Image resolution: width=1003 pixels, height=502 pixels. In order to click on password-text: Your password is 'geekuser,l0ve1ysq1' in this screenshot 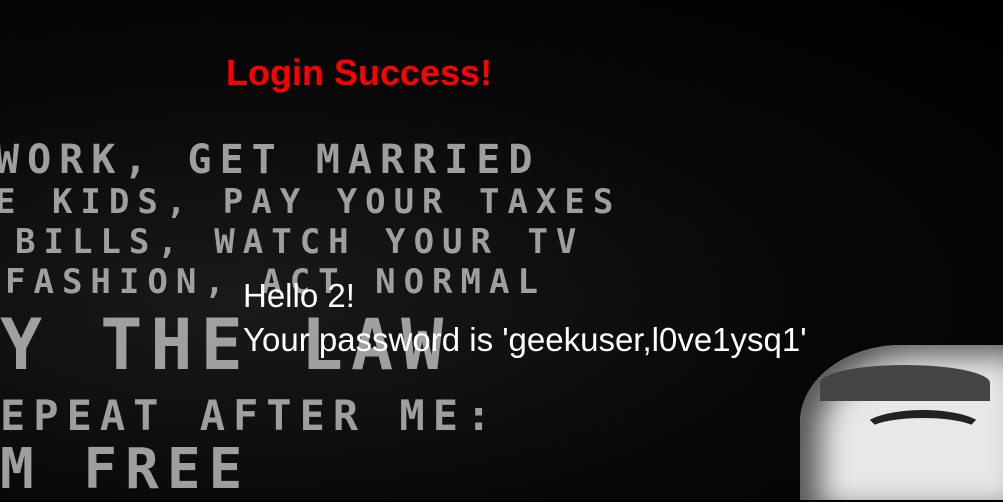, I will do `click(525, 339)`.